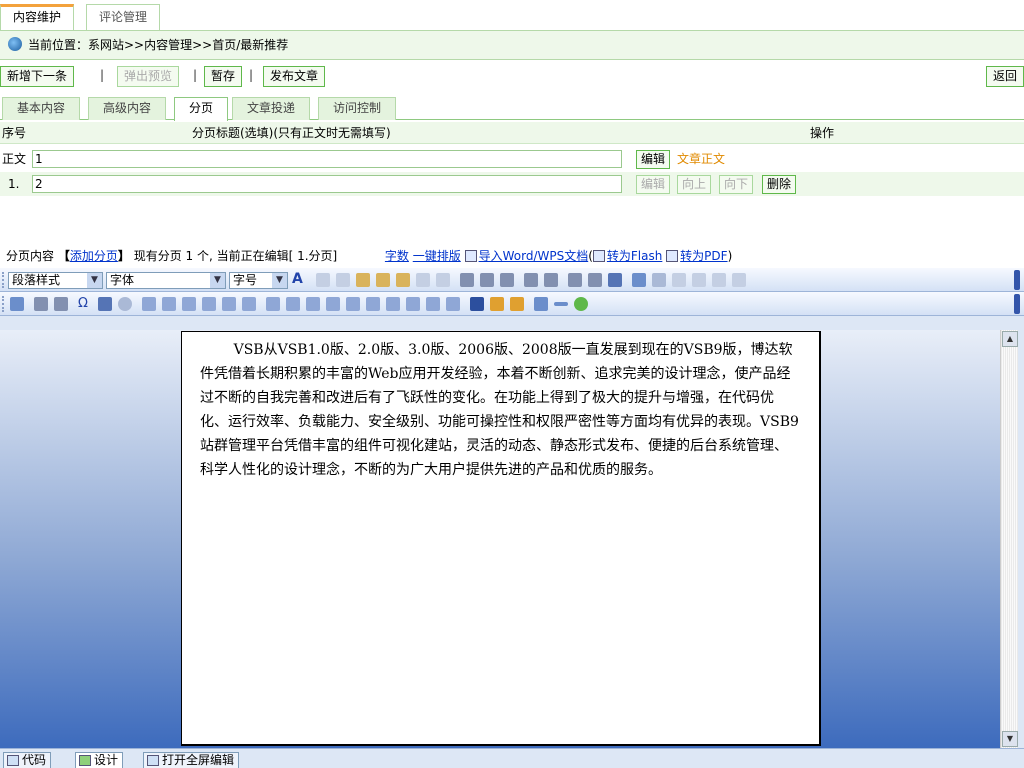  Describe the element at coordinates (512, 78) in the screenshot. I see `action-bar: 新增下一条 | 弹出预览 | 暂存 | 发布文章 返回` at that location.